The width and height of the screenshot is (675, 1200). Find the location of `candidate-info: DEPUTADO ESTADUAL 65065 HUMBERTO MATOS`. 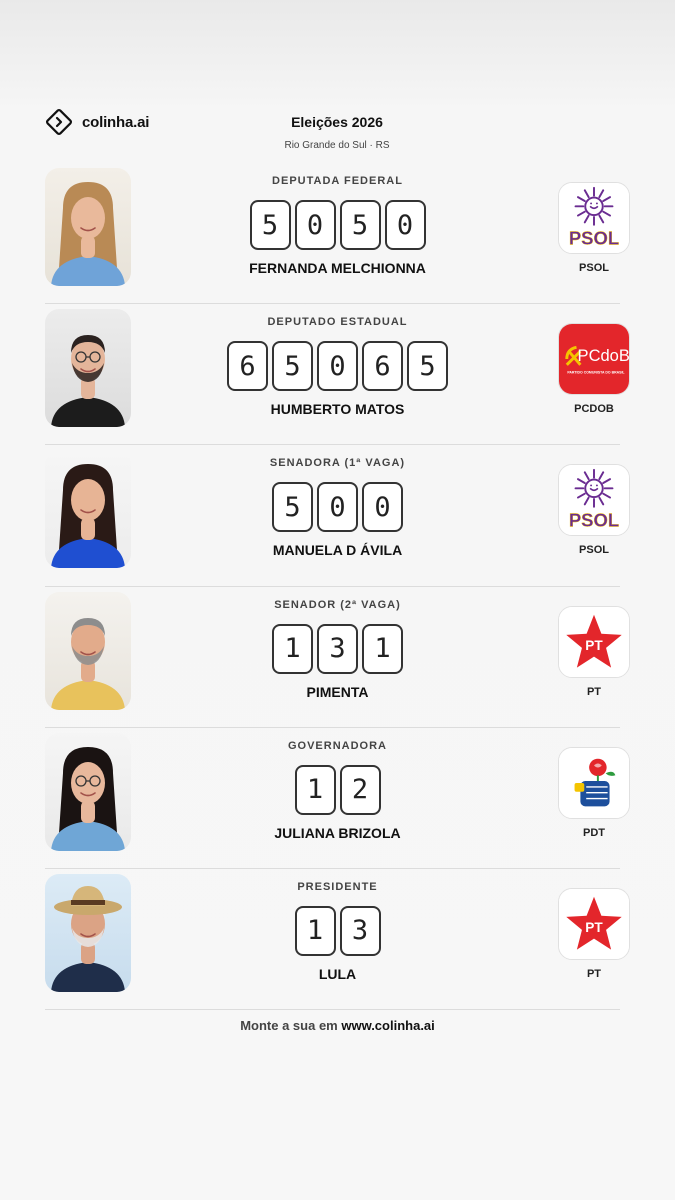

candidate-info: DEPUTADO ESTADUAL 65065 HUMBERTO MATOS is located at coordinates (337, 366).